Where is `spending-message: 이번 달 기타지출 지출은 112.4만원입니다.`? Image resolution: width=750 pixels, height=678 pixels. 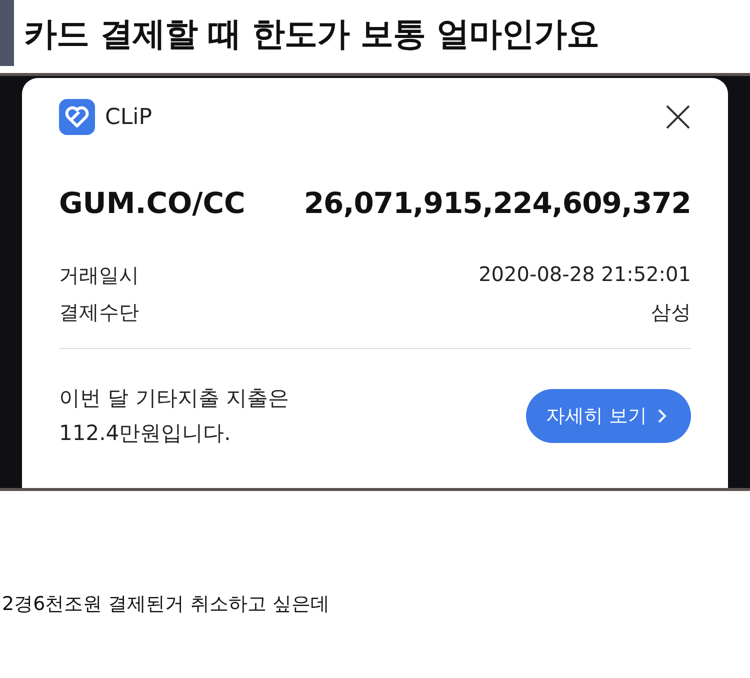
spending-message: 이번 달 기타지출 지출은 112.4만원입니다. is located at coordinates (174, 416).